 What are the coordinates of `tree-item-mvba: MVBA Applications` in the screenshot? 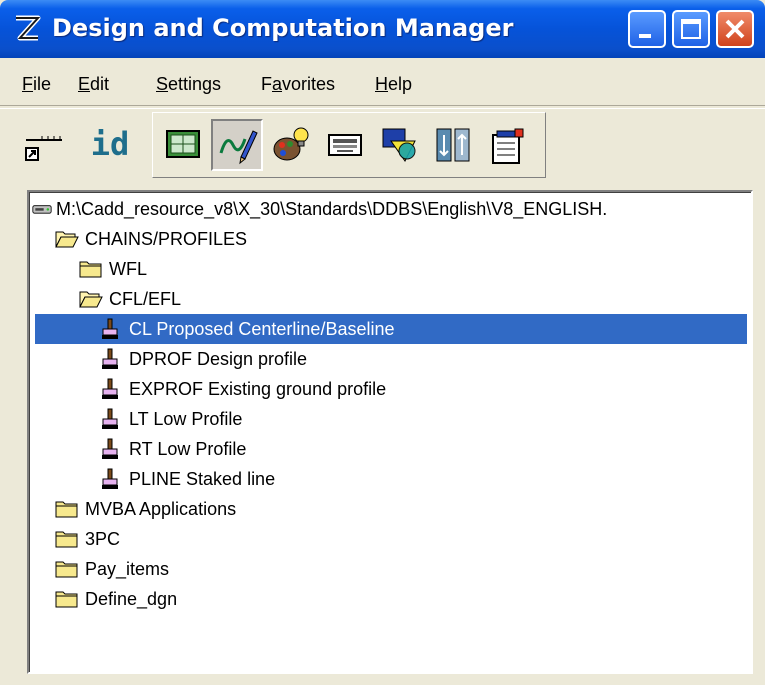 It's located at (145, 509).